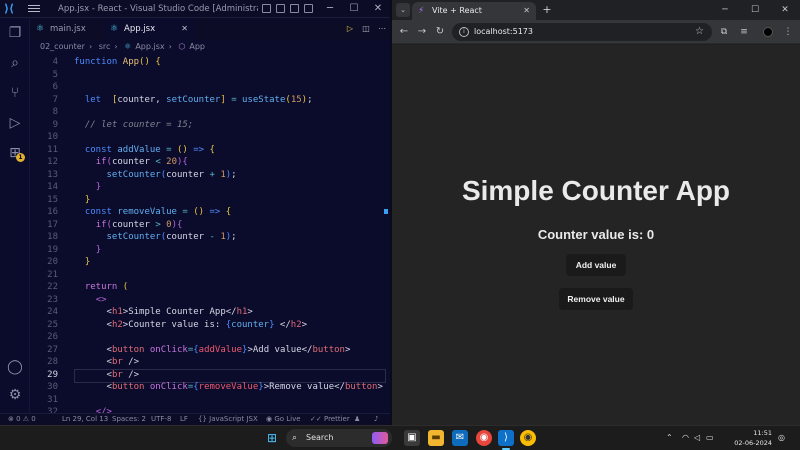 This screenshot has height=450, width=800. Describe the element at coordinates (210, 150) in the screenshot. I see `code-line: 11 const addValue = () => {` at that location.